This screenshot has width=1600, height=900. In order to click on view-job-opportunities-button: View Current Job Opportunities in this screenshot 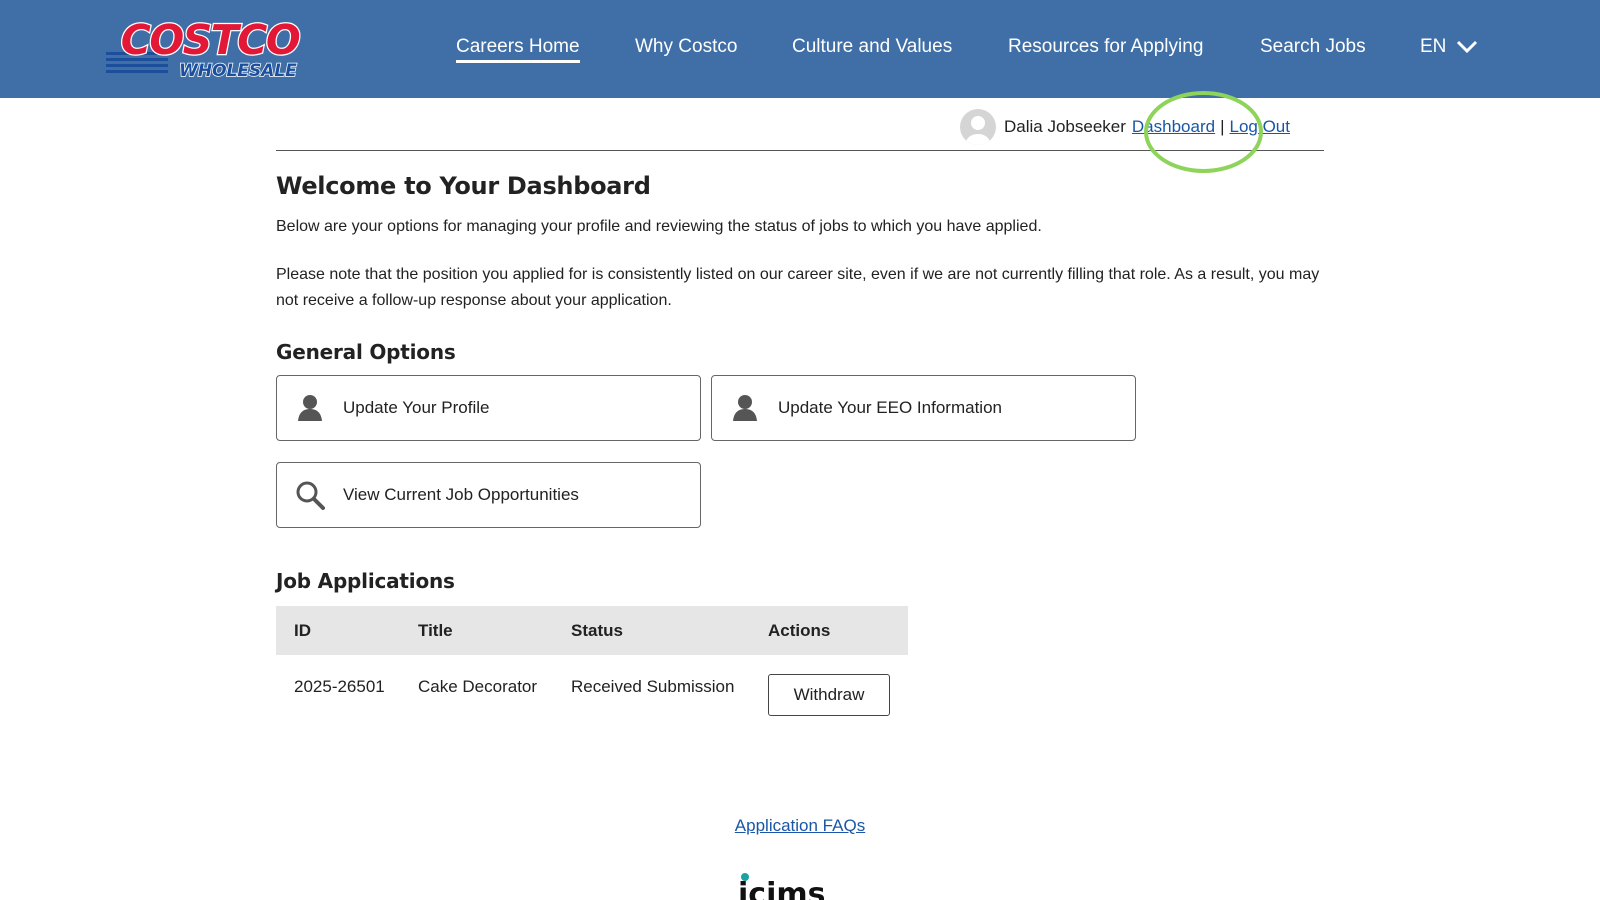, I will do `click(488, 495)`.